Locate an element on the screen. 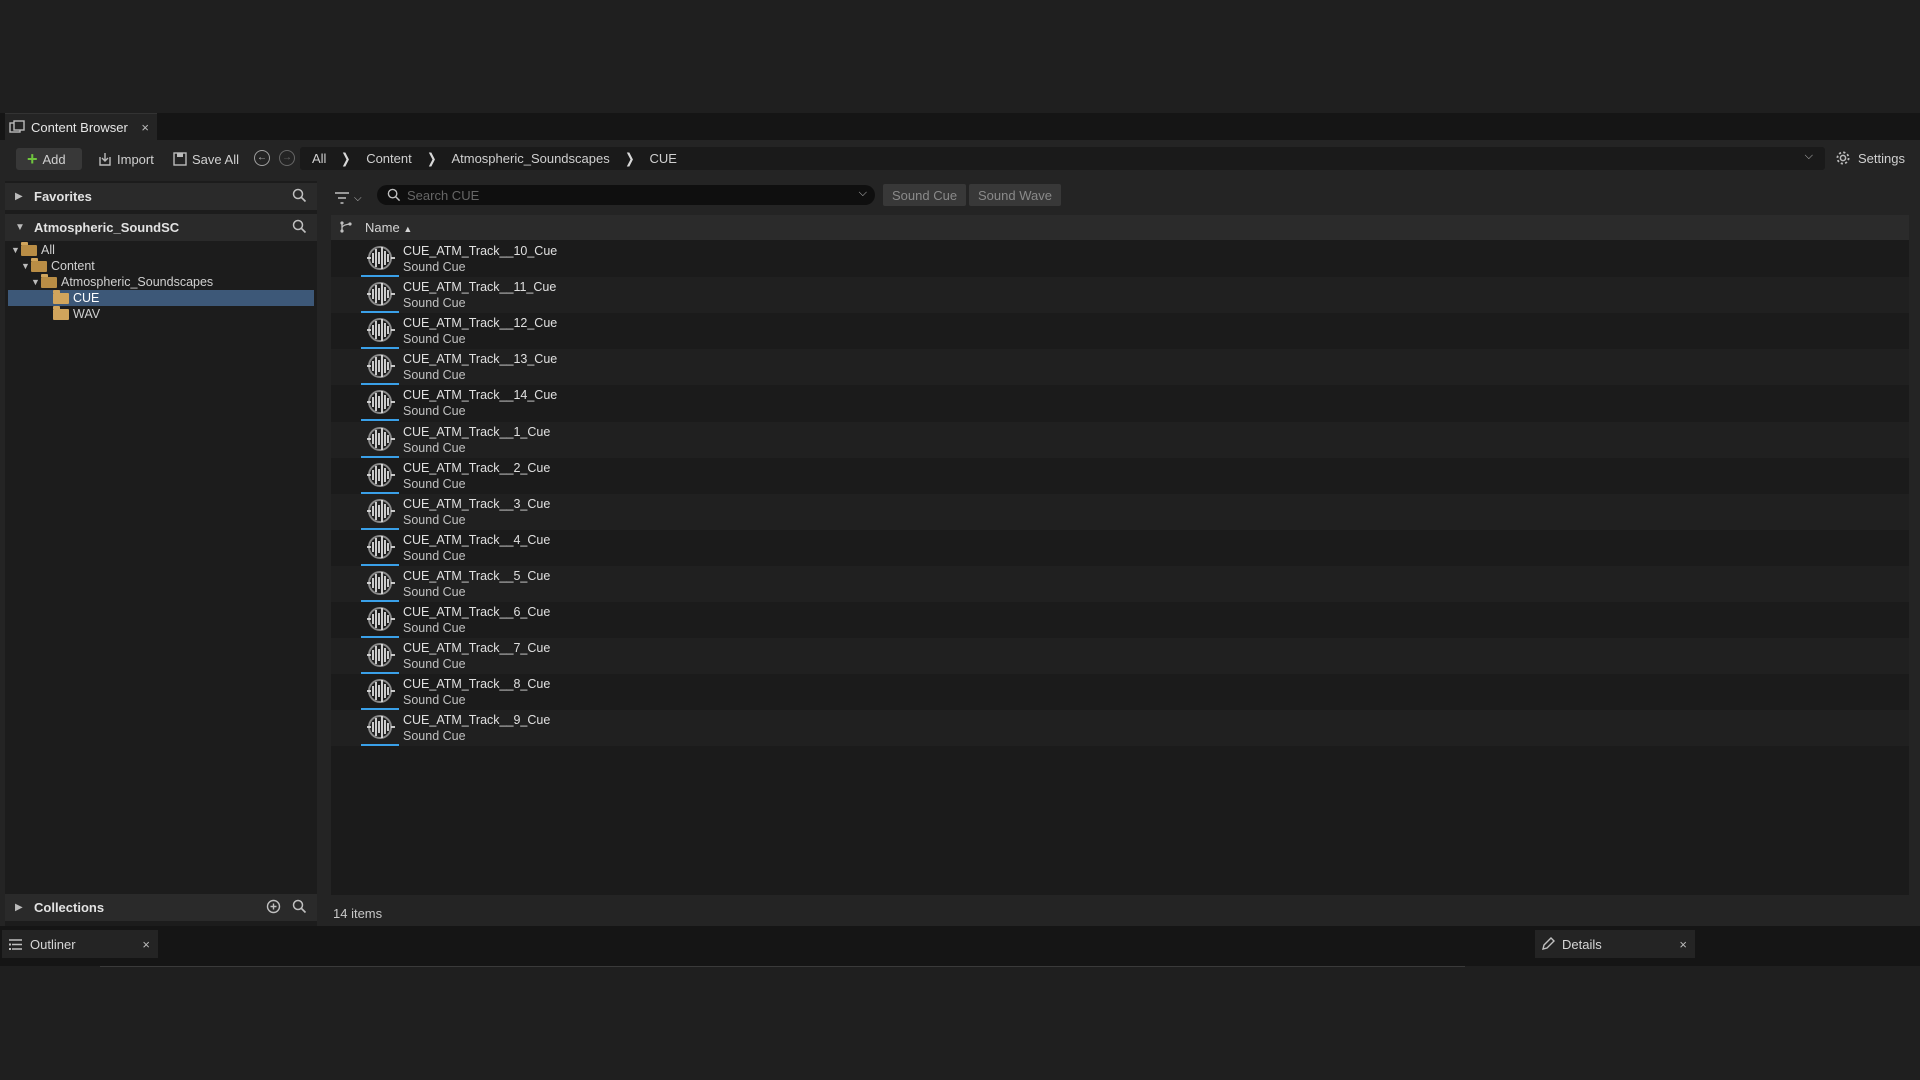 Image resolution: width=1920 pixels, height=1080 pixels. list-item: CUE_ATM_Track__12_Cue Sound Cue is located at coordinates (1120, 331).